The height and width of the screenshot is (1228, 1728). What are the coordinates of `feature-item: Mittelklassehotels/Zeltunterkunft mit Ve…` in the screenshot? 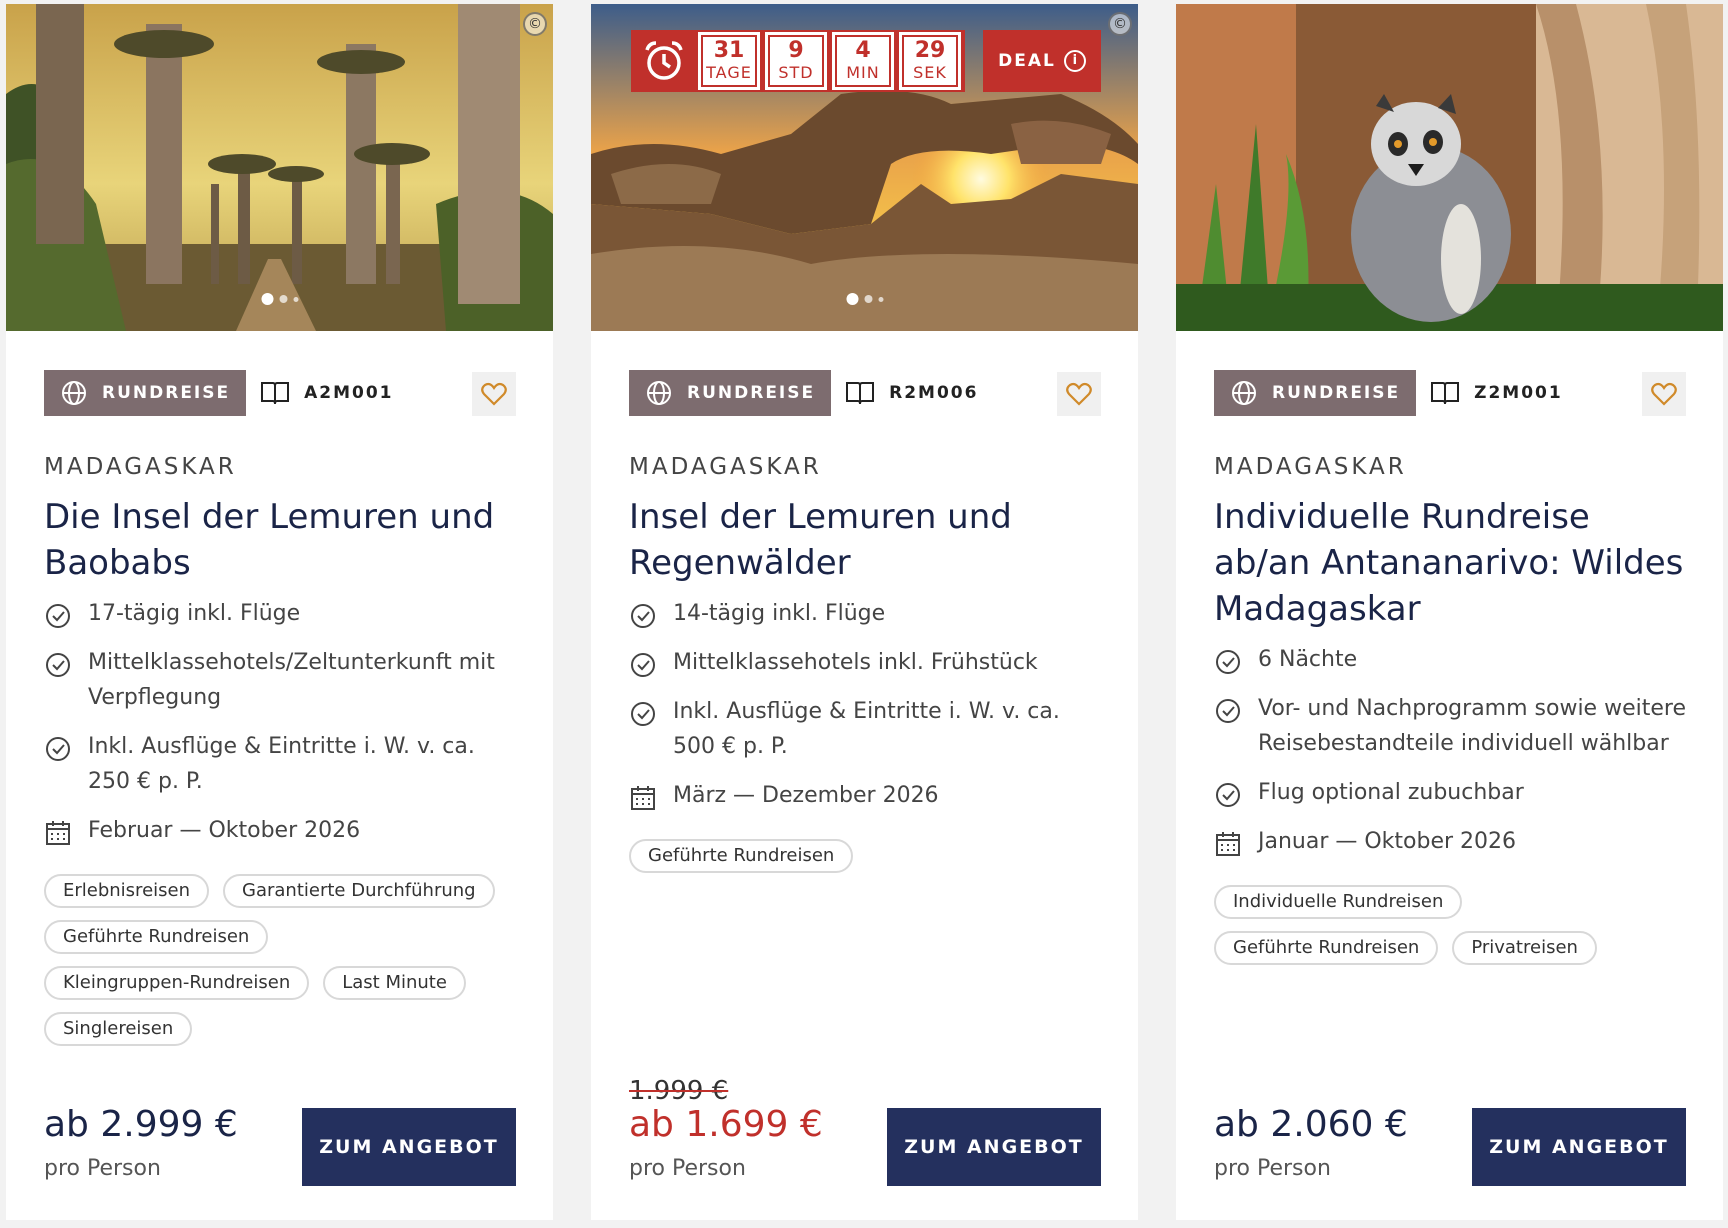 It's located at (280, 680).